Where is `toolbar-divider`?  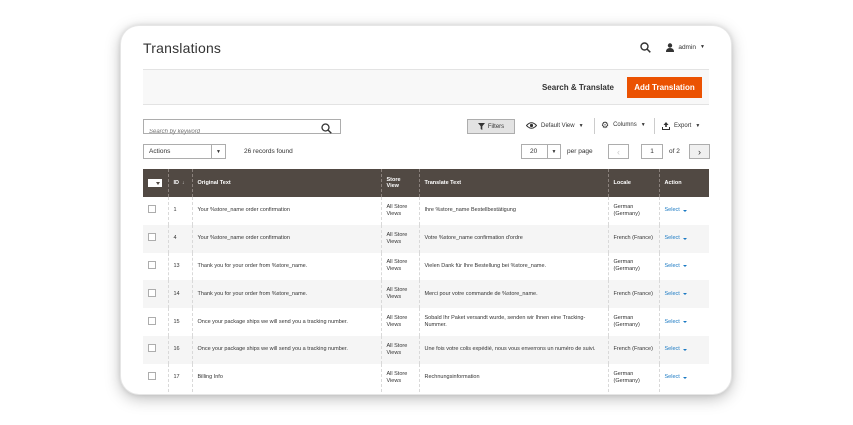
toolbar-divider is located at coordinates (594, 126).